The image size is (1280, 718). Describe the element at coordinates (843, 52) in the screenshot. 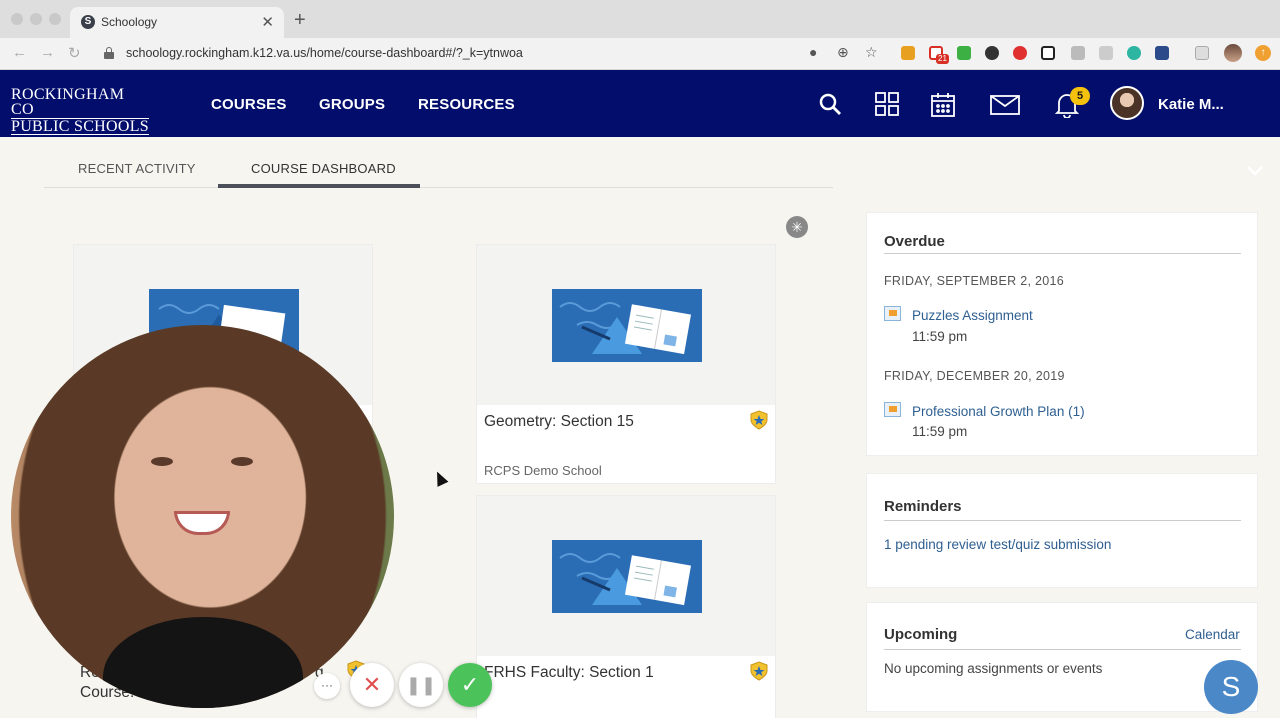

I see `zoom-icon: ⊕` at that location.